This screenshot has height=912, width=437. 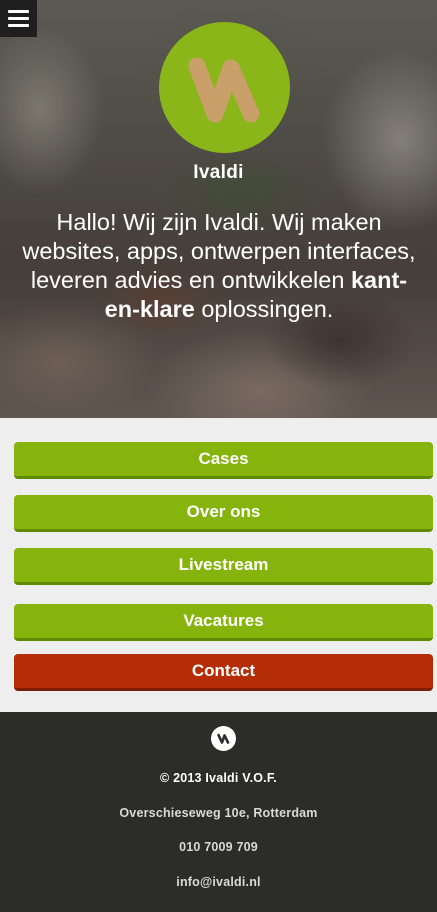 I want to click on nav-button-vacatures: Vacatures, so click(x=223, y=622).